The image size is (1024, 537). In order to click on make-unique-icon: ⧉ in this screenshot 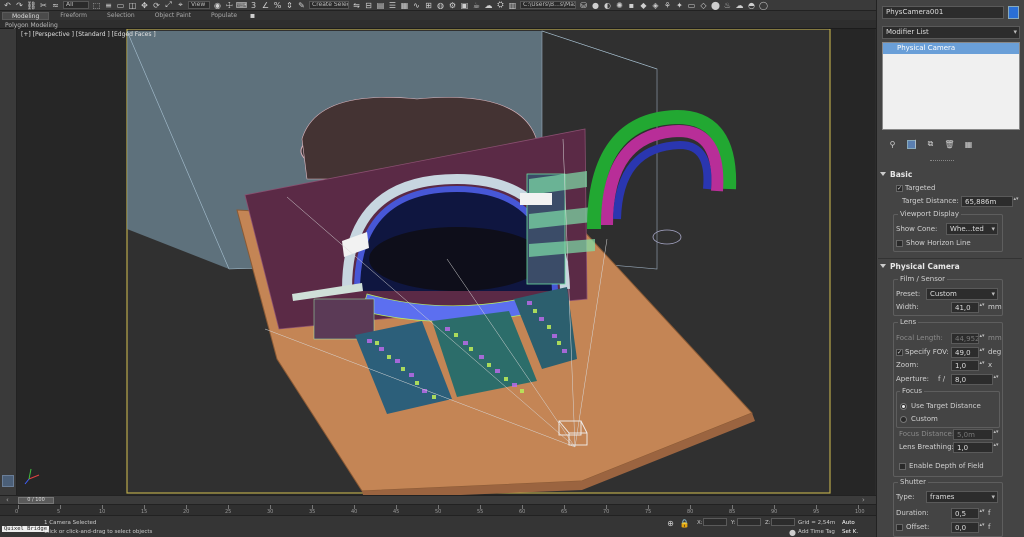, I will do `click(930, 144)`.